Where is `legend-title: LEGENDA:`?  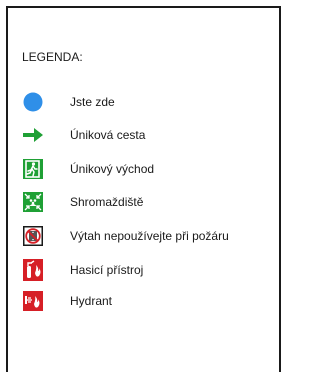
legend-title: LEGENDA: is located at coordinates (52, 57).